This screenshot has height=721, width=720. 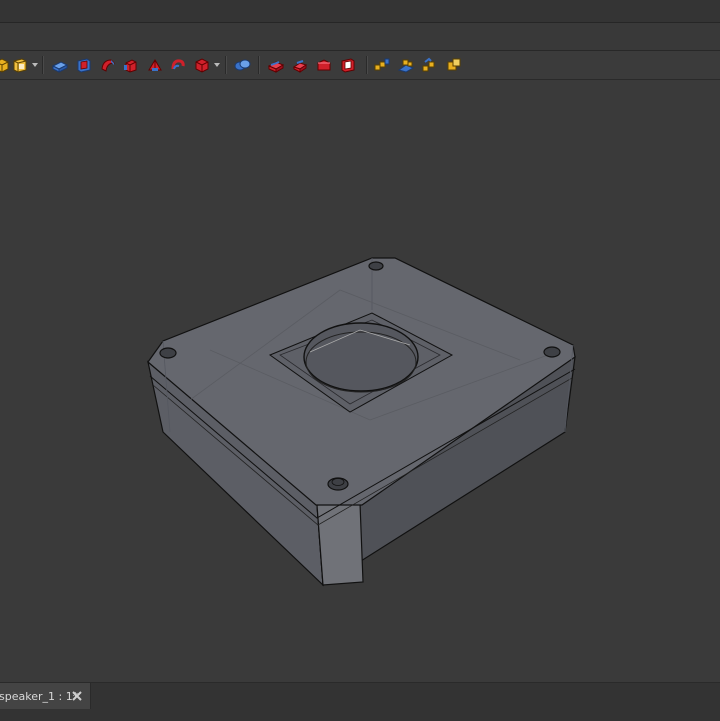 What do you see at coordinates (84, 65) in the screenshot?
I see `pocket-icon` at bounding box center [84, 65].